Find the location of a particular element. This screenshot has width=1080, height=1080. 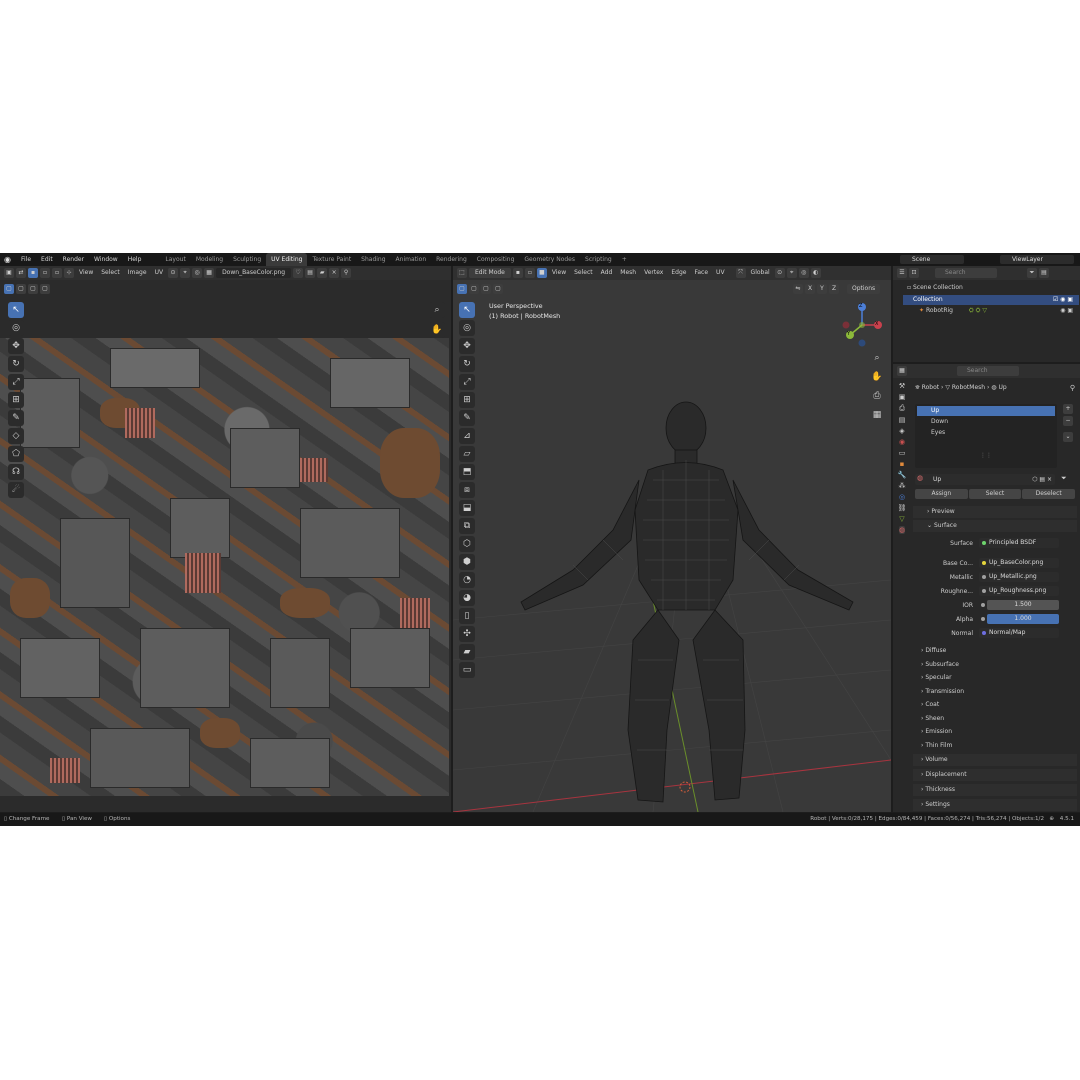

cursor-tool-icon: ◎ is located at coordinates (16, 328).